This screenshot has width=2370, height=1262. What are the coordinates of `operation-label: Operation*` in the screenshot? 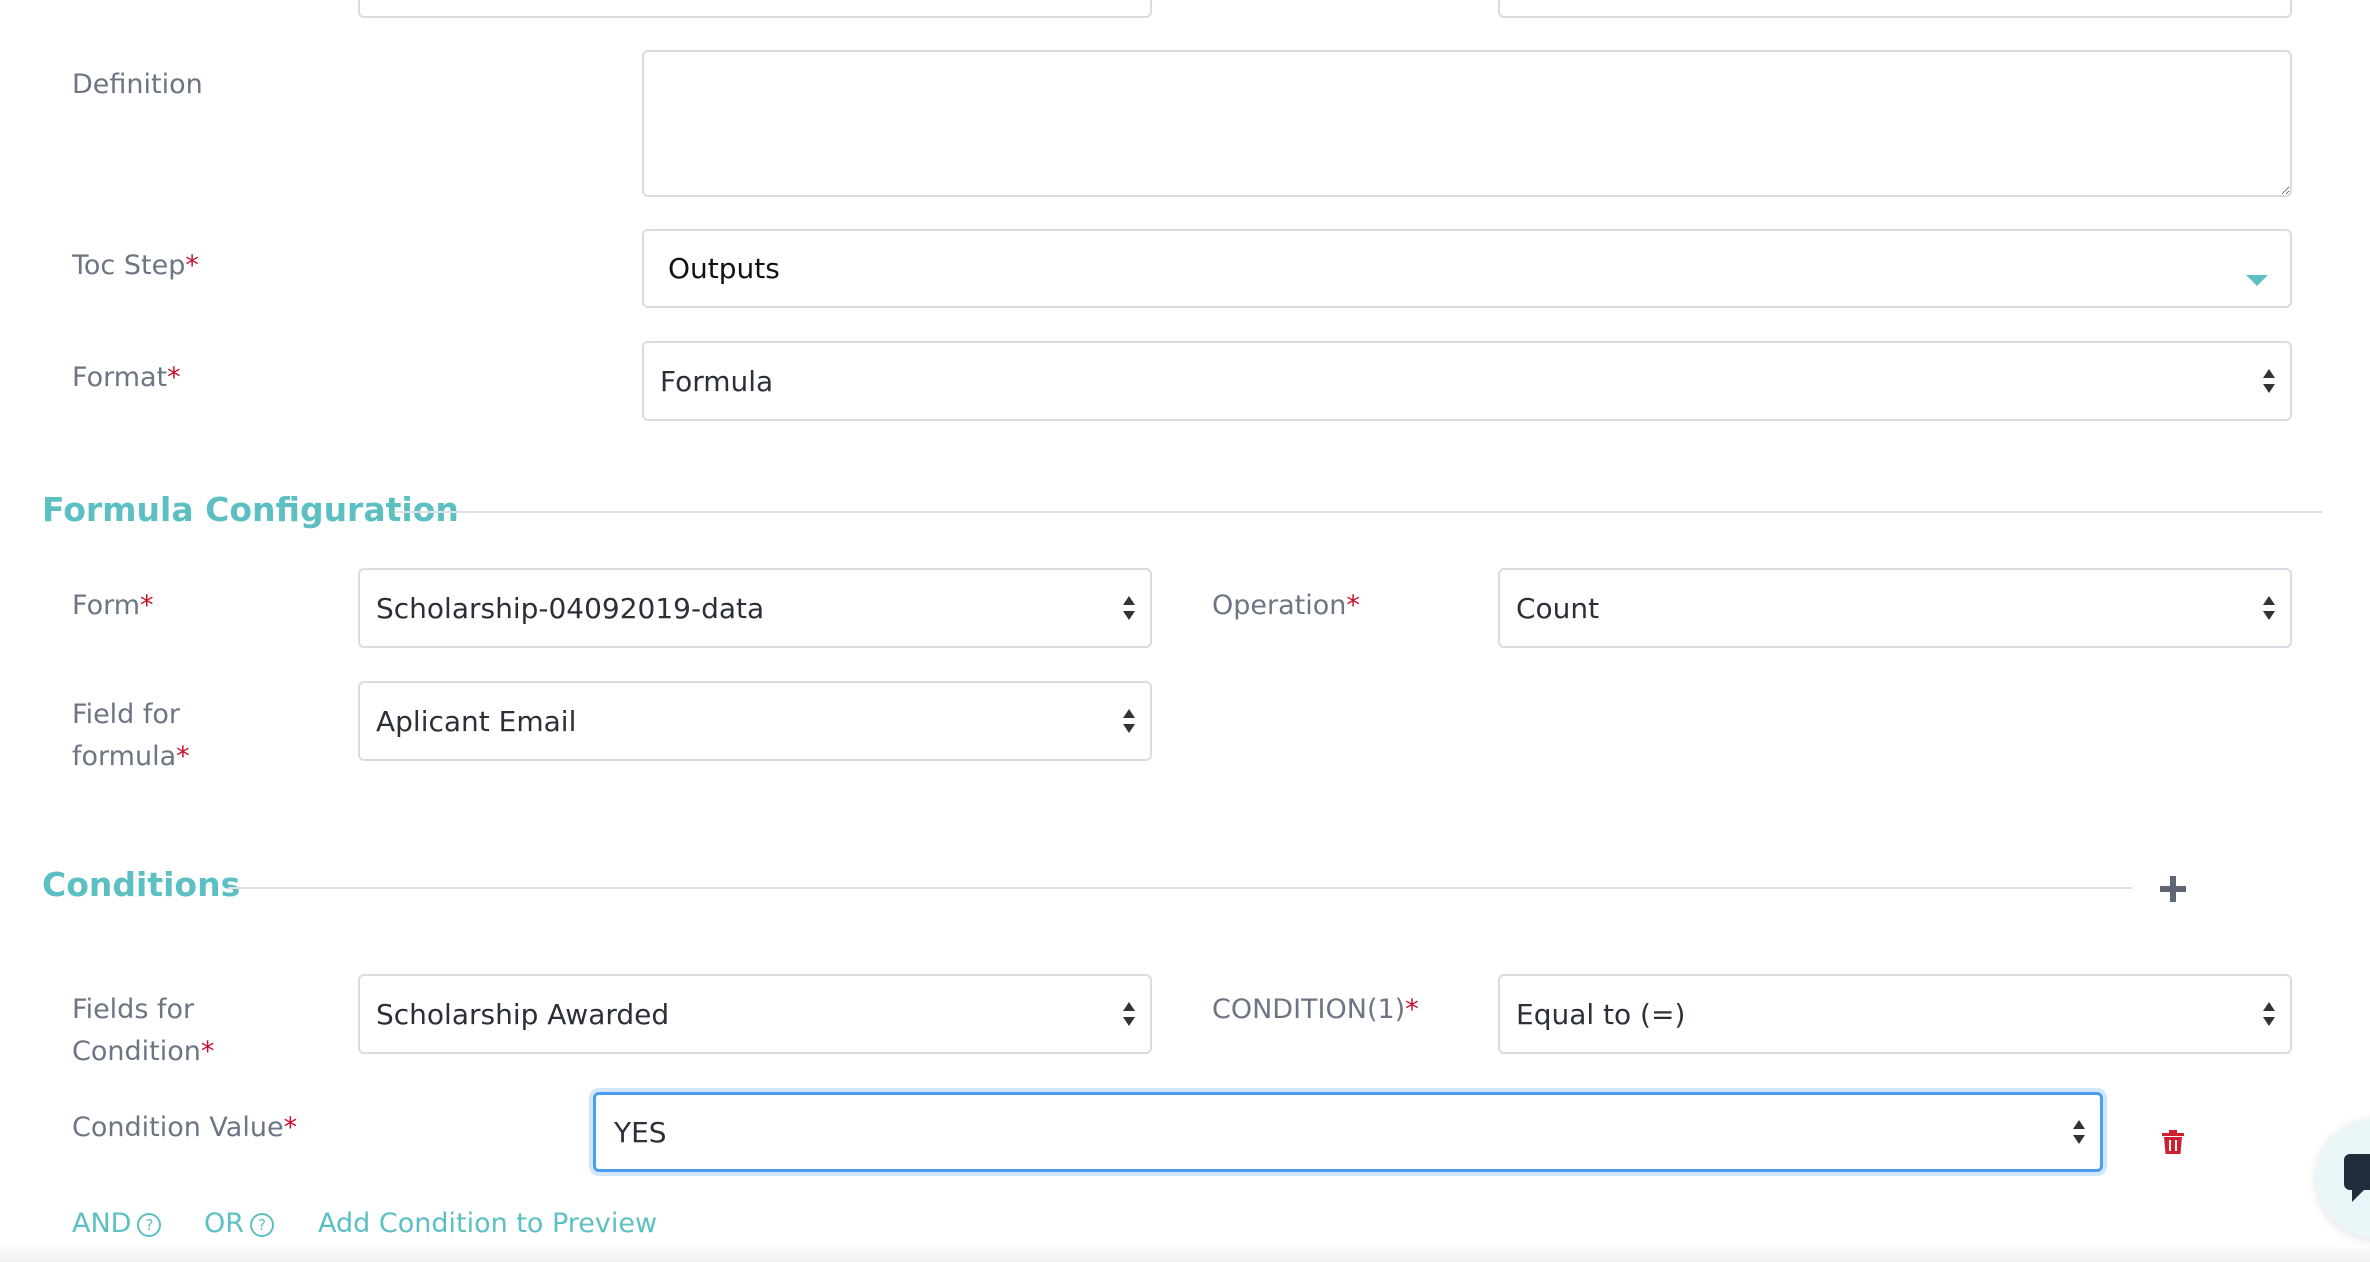 It's located at (1286, 605).